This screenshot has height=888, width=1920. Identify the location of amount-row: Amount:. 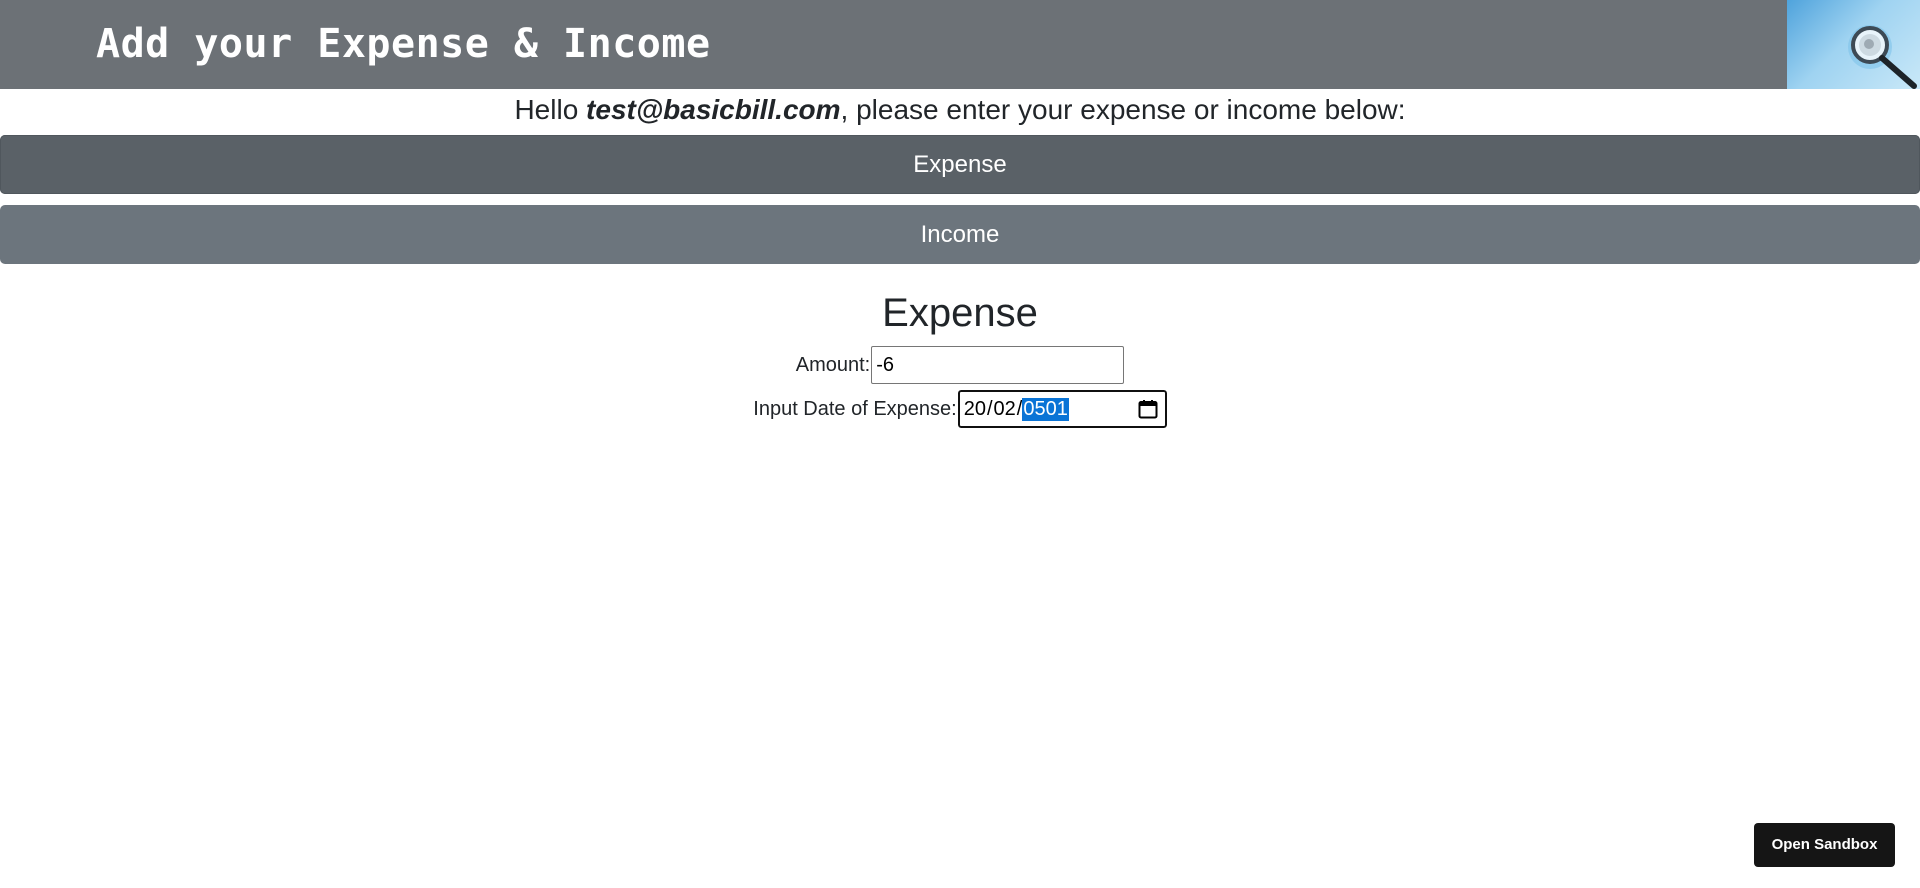
(960, 365).